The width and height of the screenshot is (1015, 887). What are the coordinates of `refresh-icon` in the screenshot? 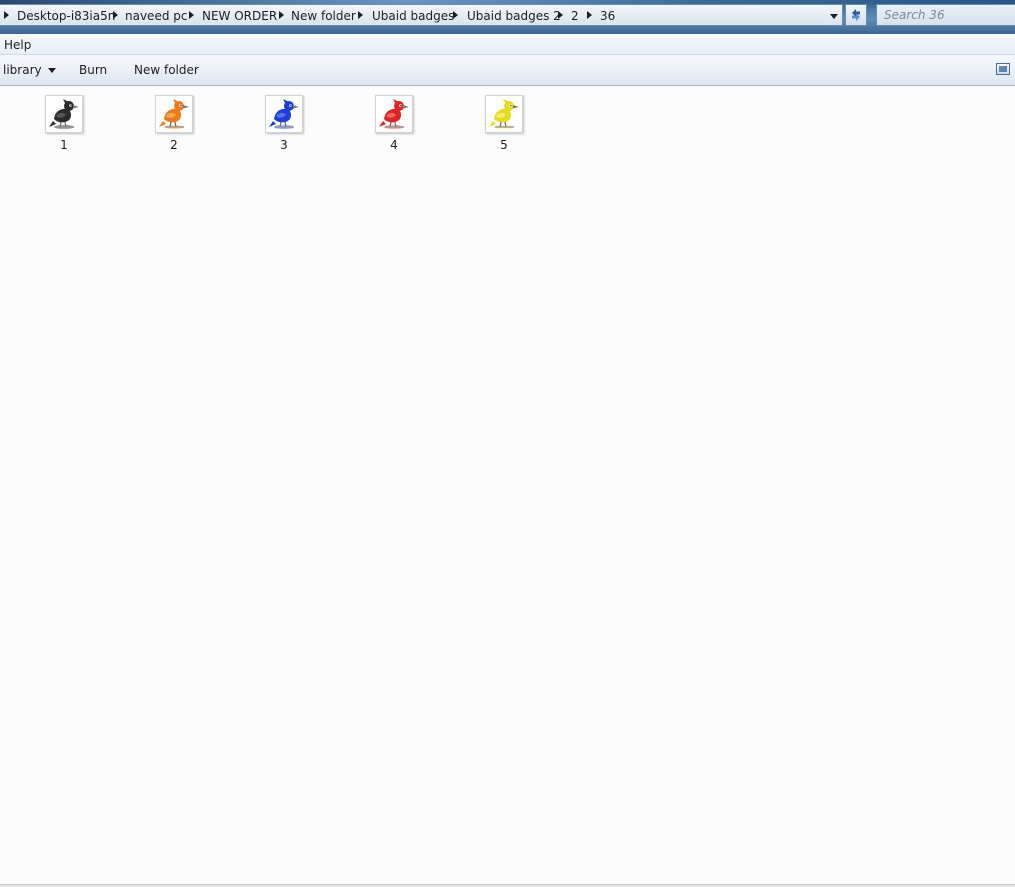 It's located at (856, 15).